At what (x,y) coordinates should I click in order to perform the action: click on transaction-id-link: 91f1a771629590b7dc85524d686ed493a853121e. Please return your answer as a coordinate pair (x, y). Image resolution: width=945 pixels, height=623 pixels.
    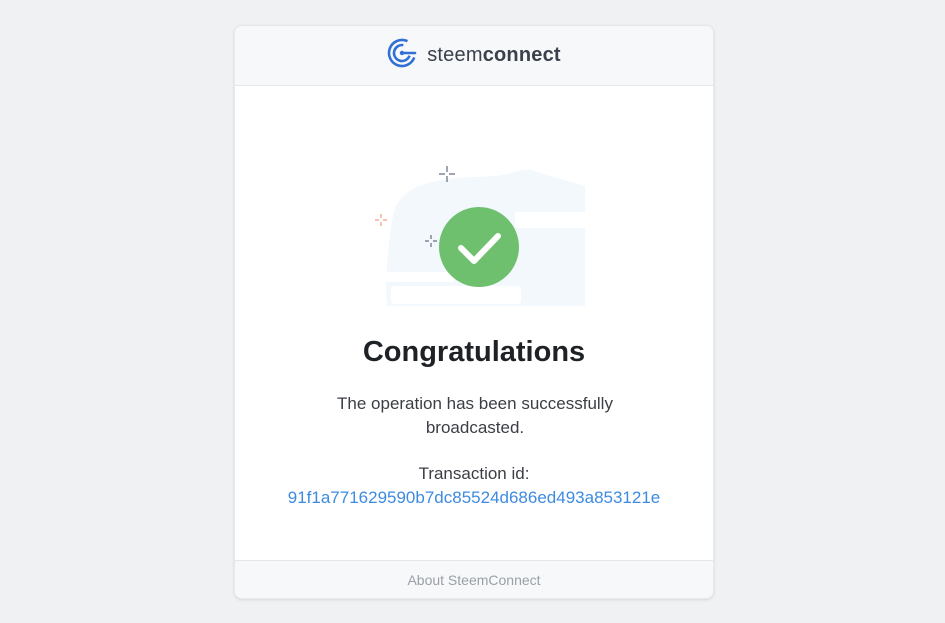
    Looking at the image, I should click on (474, 498).